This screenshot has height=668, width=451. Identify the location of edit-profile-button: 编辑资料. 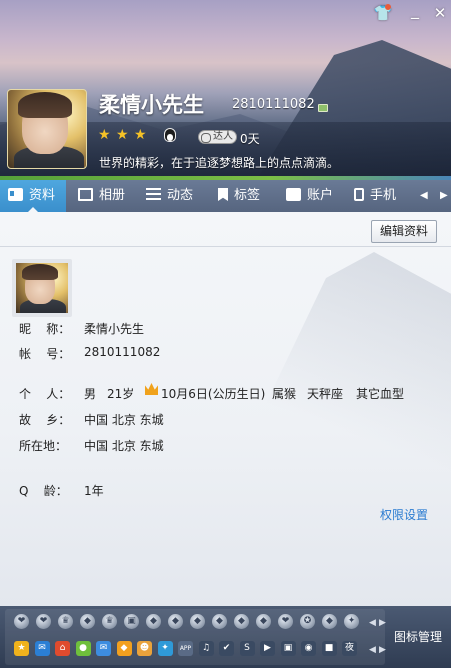
(404, 231).